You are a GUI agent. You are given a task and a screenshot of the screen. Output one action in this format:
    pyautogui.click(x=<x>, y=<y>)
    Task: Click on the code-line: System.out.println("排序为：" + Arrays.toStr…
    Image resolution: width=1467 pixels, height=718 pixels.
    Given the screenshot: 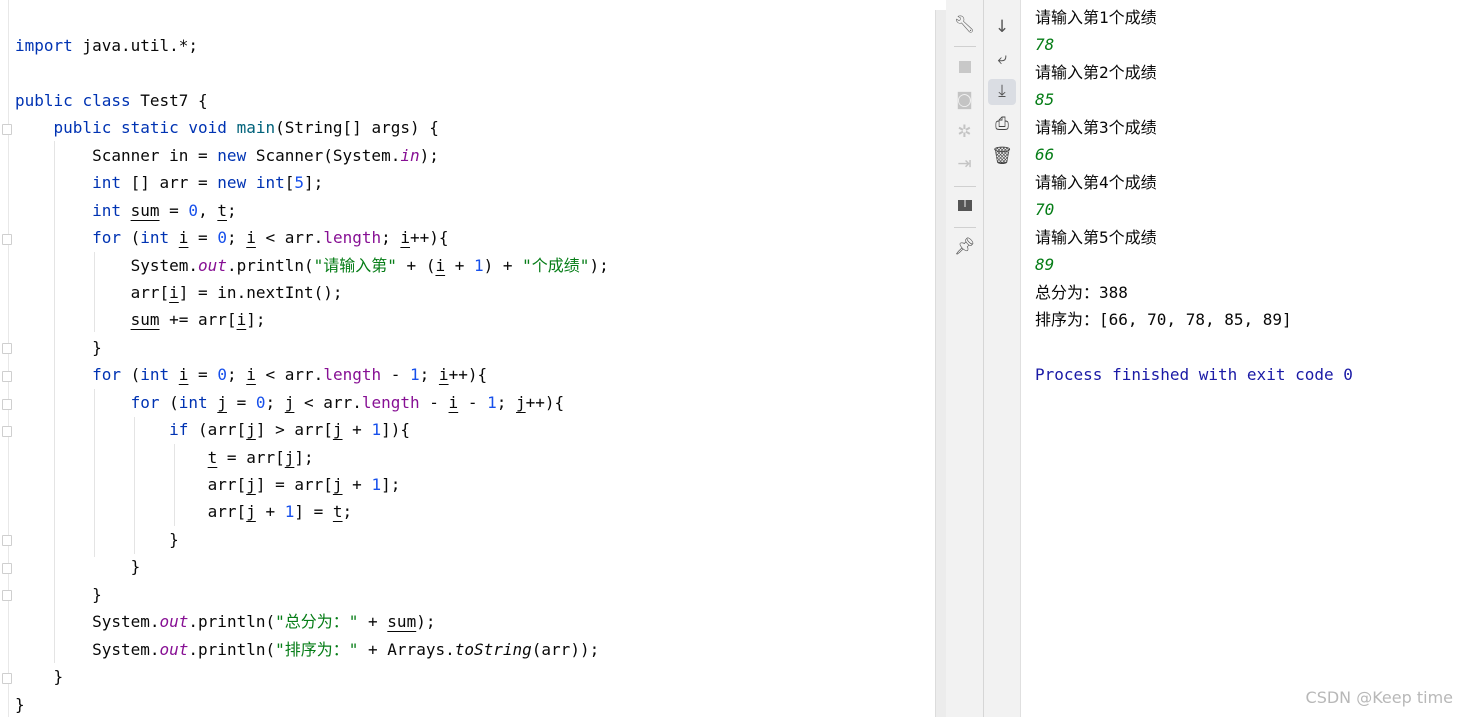 What is the action you would take?
    pyautogui.click(x=312, y=649)
    